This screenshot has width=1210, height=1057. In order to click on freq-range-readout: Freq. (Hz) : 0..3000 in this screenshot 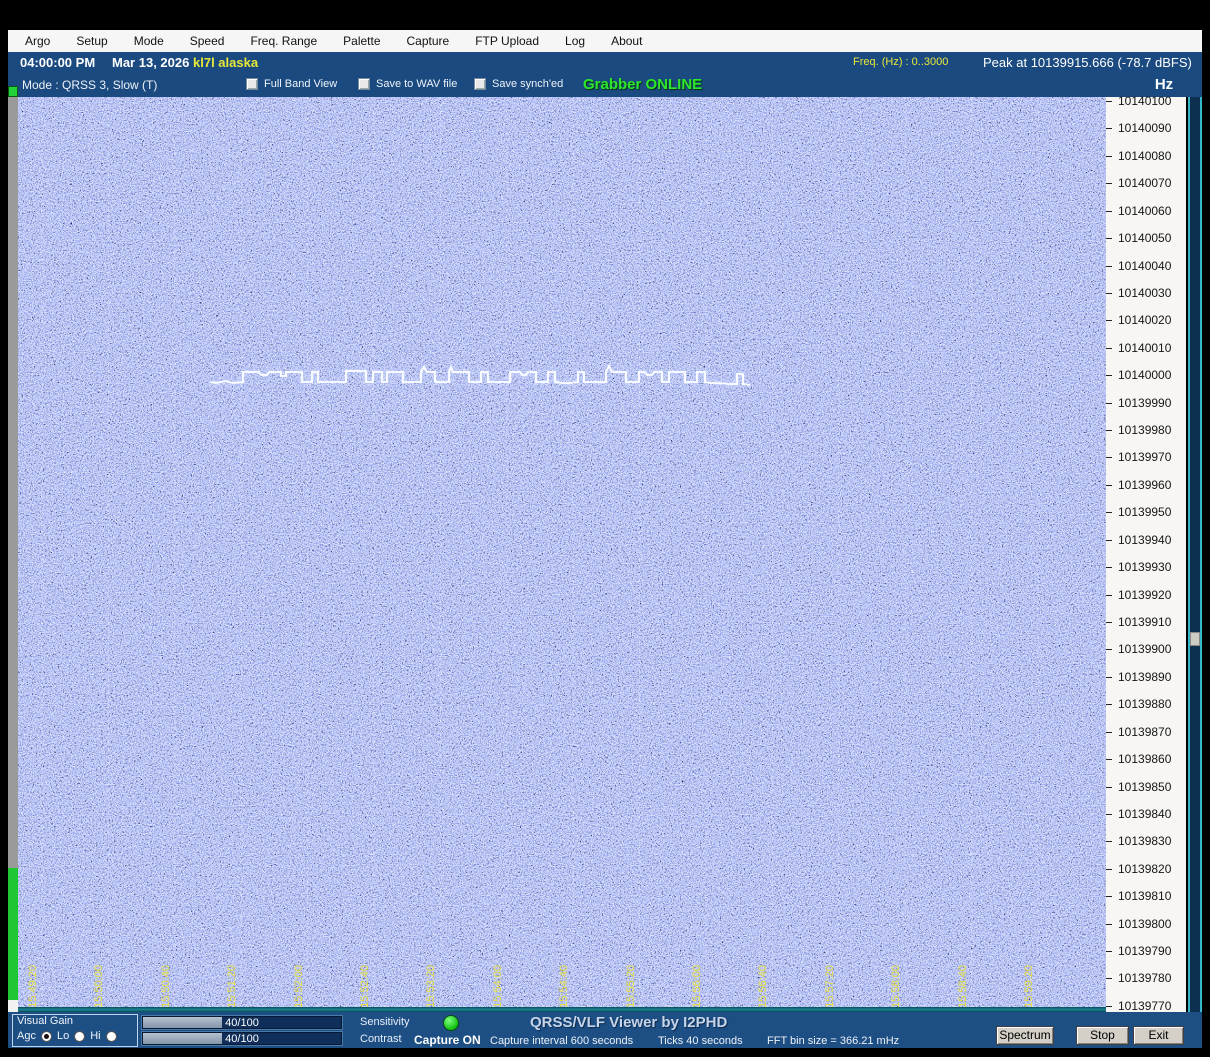, I will do `click(901, 62)`.